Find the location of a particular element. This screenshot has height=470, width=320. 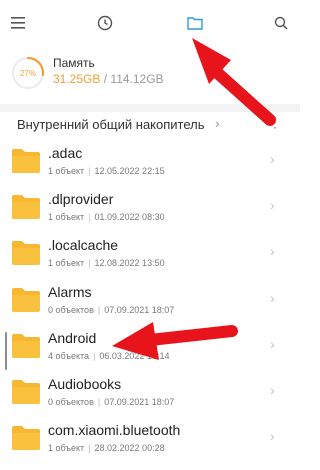

file-row: Android 4 объекта | 06.03.2022 18:14 › is located at coordinates (150, 346).